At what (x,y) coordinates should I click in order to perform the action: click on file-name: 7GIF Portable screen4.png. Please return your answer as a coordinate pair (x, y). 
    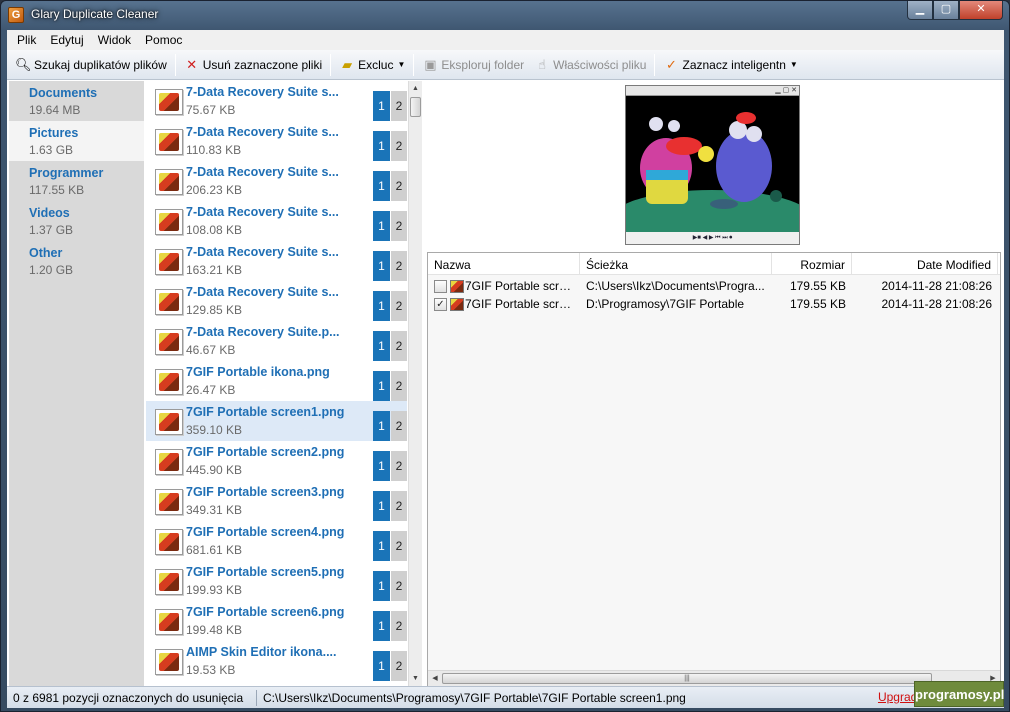
    Looking at the image, I should click on (265, 532).